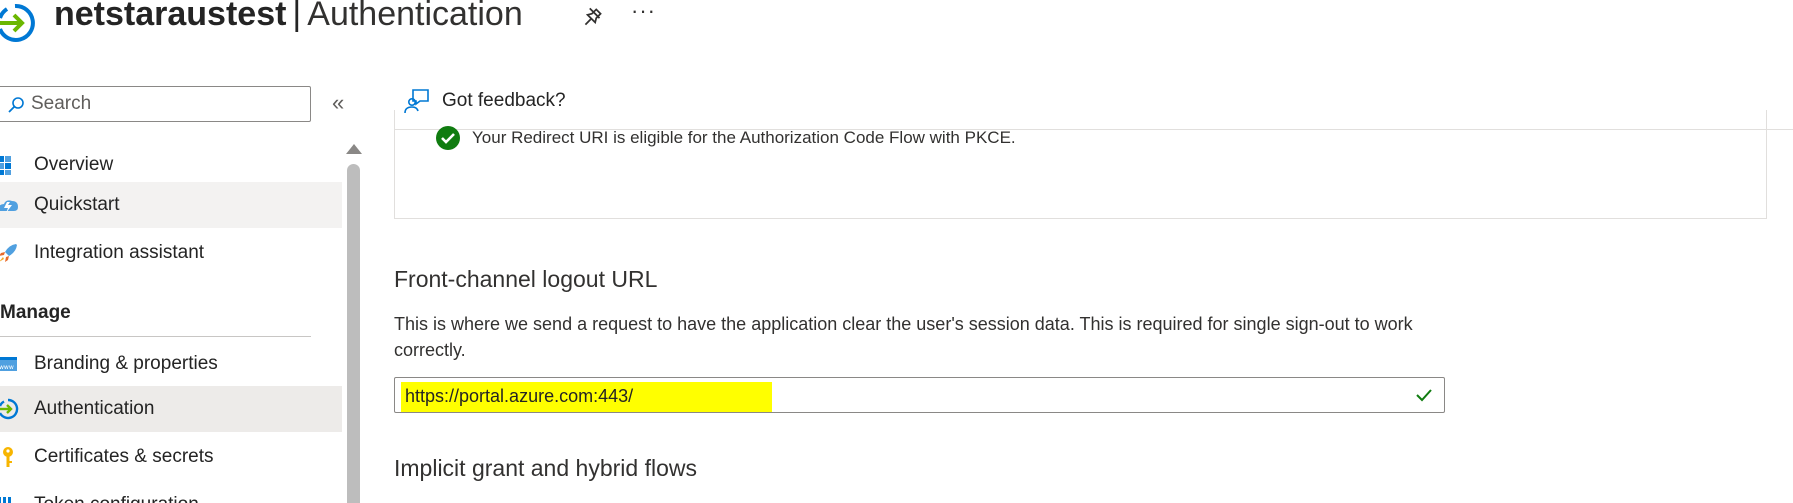 The width and height of the screenshot is (1793, 503). What do you see at coordinates (504, 100) in the screenshot?
I see `feedback-label: Got feedback?` at bounding box center [504, 100].